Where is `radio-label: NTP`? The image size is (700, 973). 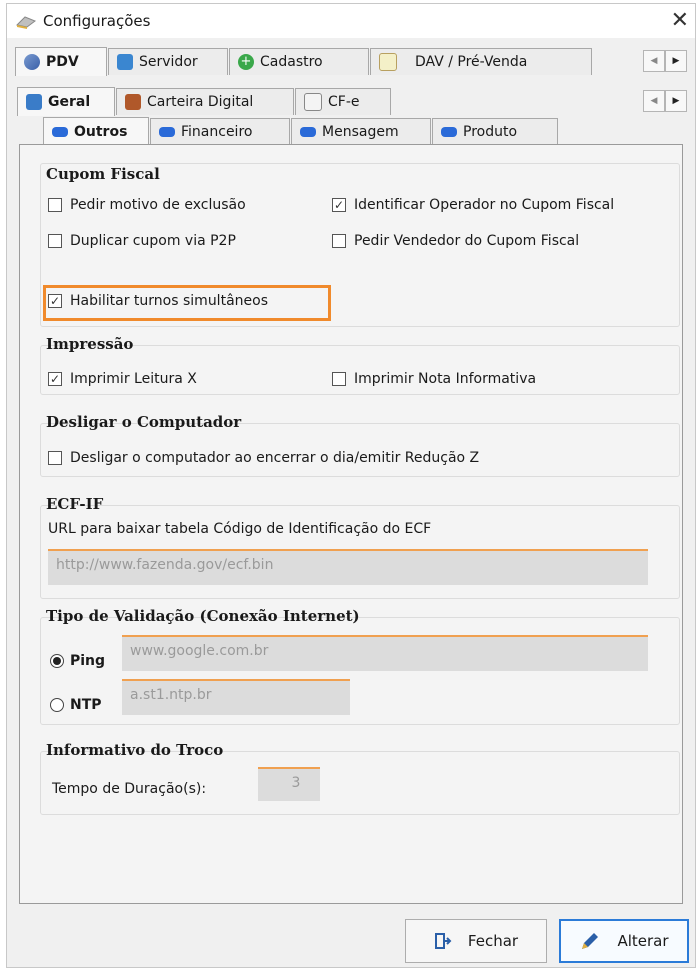 radio-label: NTP is located at coordinates (86, 705).